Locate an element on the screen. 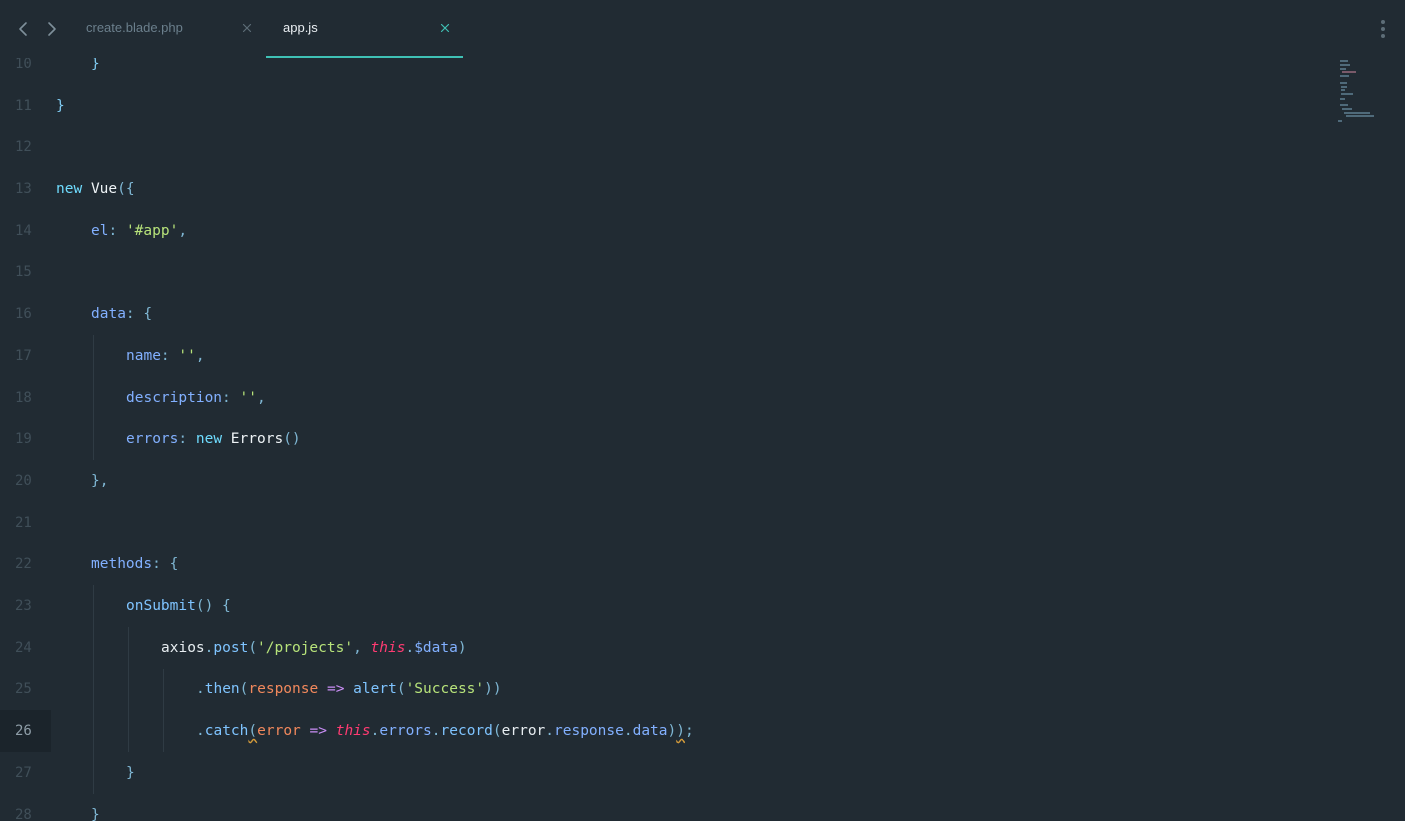  code-token: data is located at coordinates (650, 731).